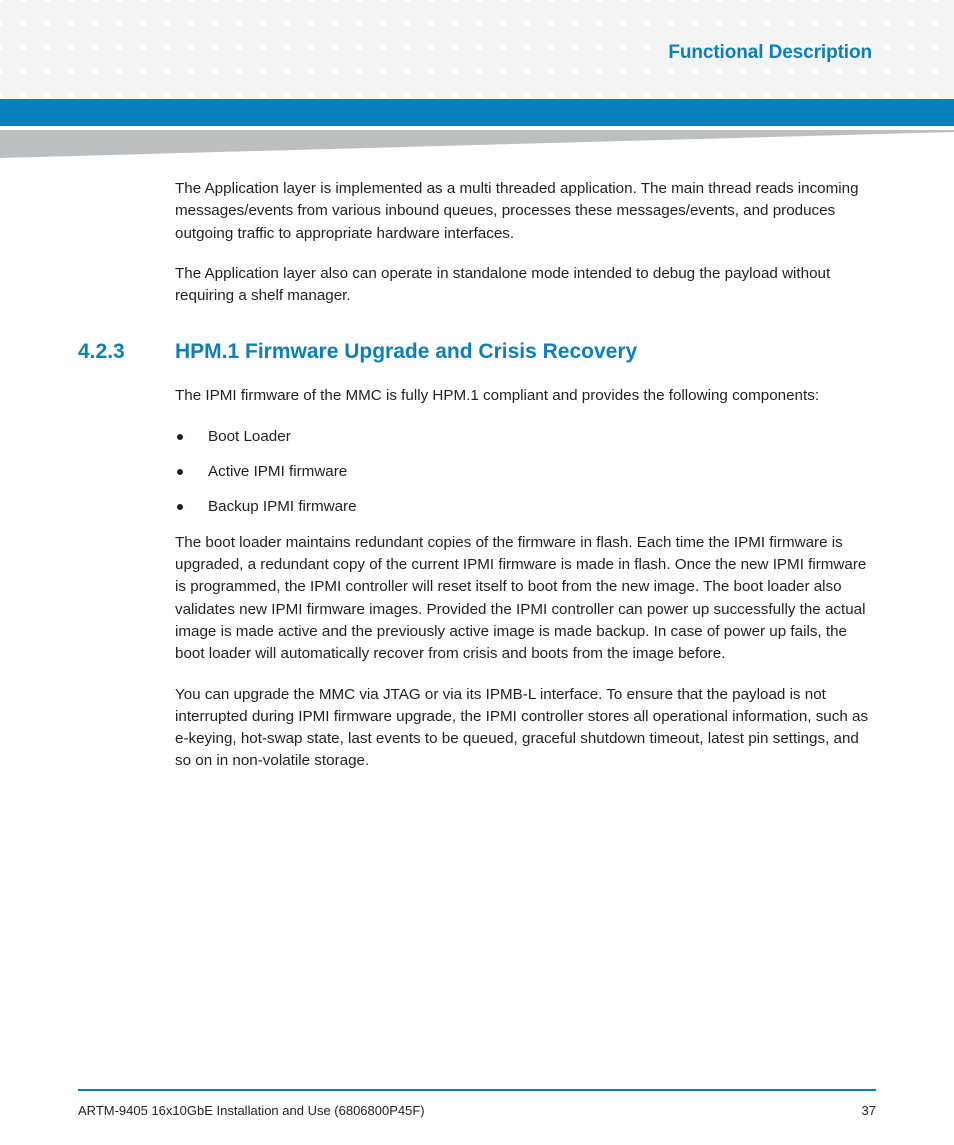 The height and width of the screenshot is (1145, 954). I want to click on section-number: 4.2.3, so click(101, 352).